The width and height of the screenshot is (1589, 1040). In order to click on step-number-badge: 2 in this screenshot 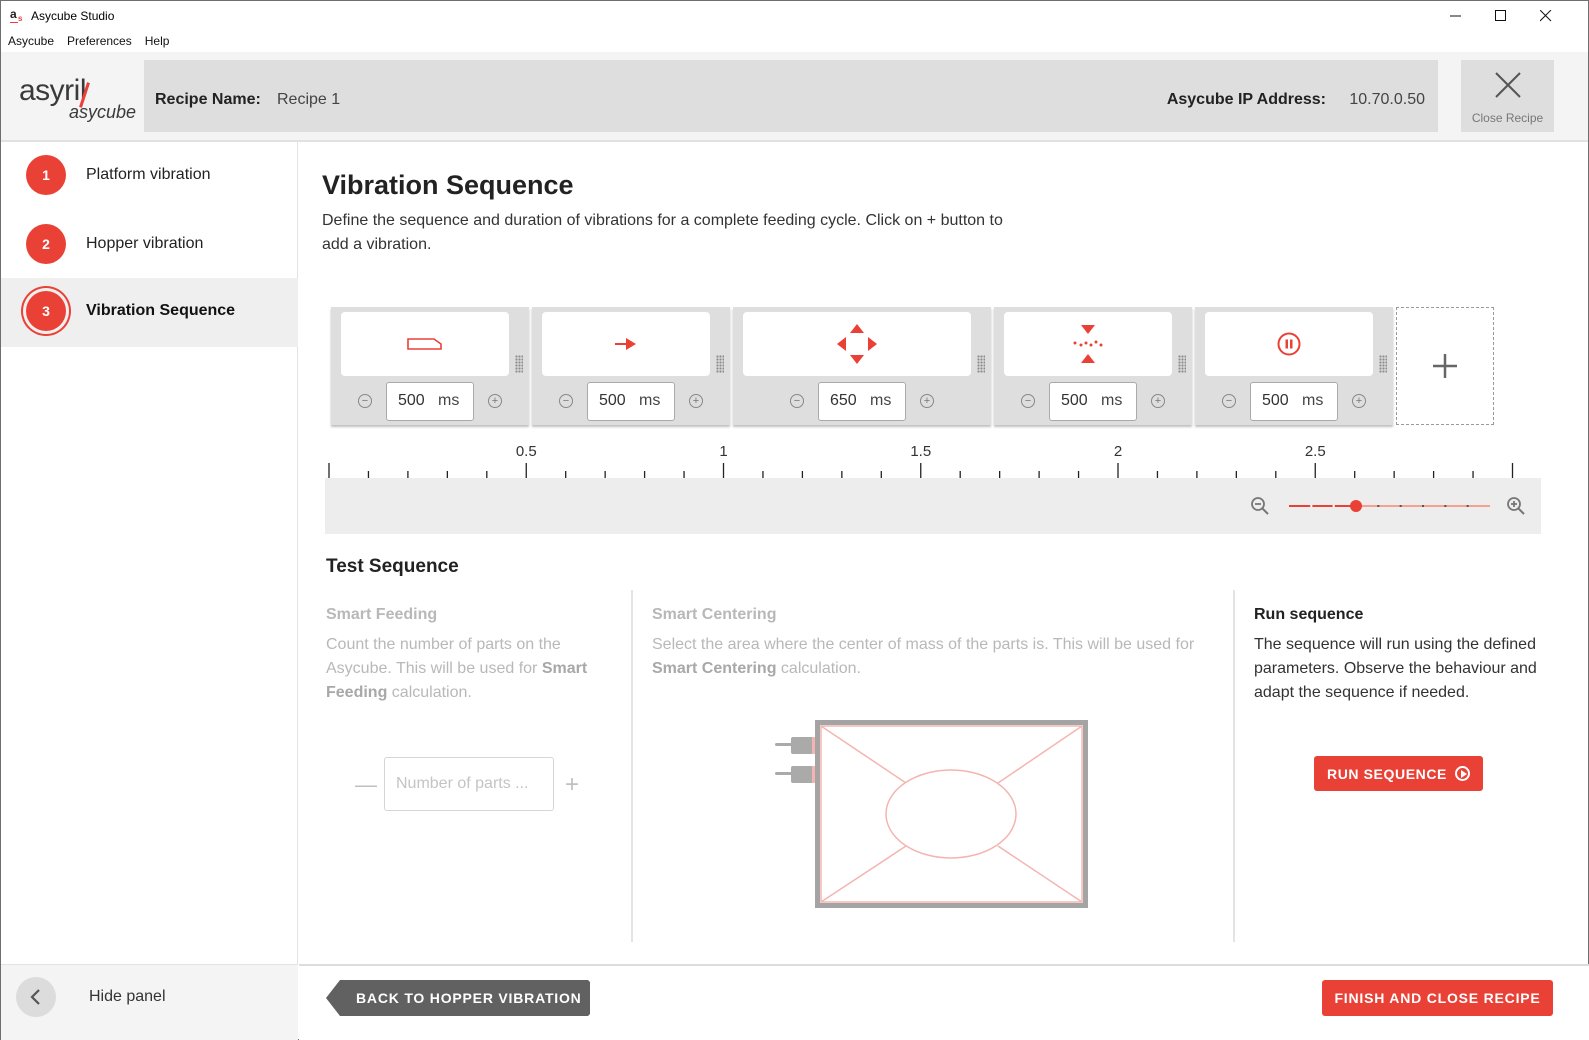, I will do `click(46, 244)`.